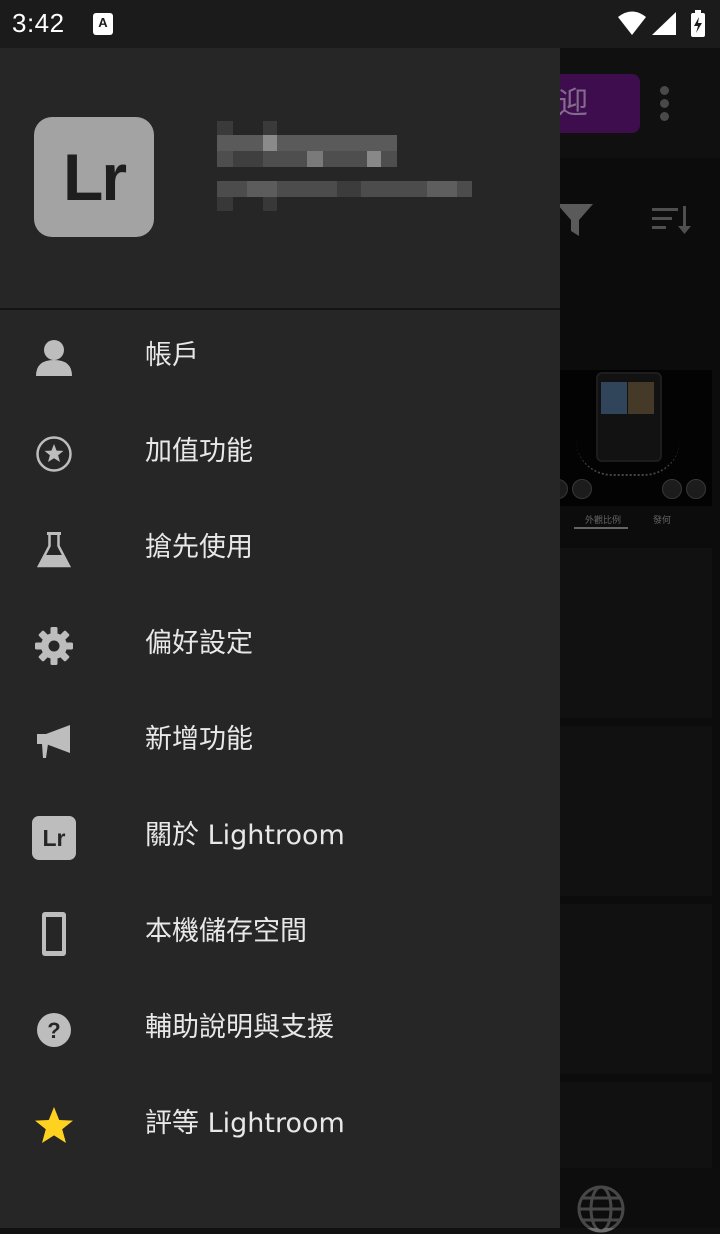  Describe the element at coordinates (280, 644) in the screenshot. I see `menu-item-preferences: 偏好設定` at that location.